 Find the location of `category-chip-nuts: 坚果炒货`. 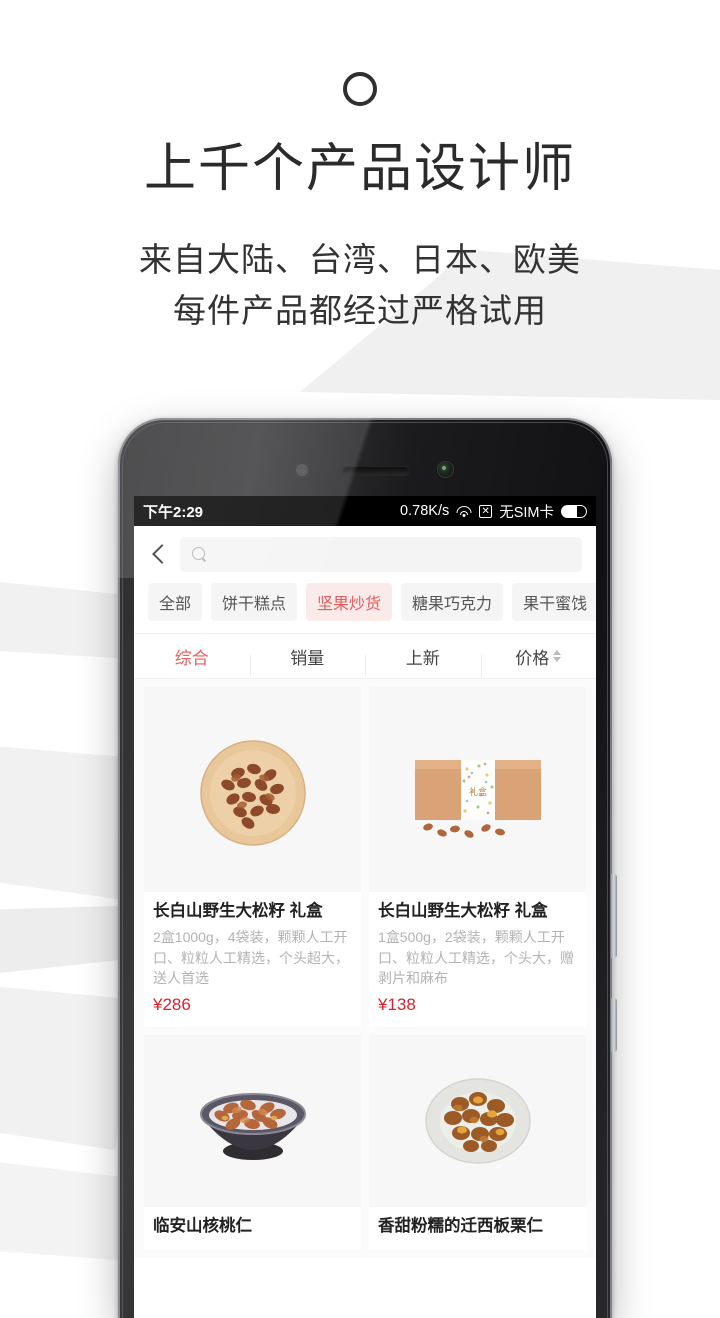

category-chip-nuts: 坚果炒货 is located at coordinates (349, 602).